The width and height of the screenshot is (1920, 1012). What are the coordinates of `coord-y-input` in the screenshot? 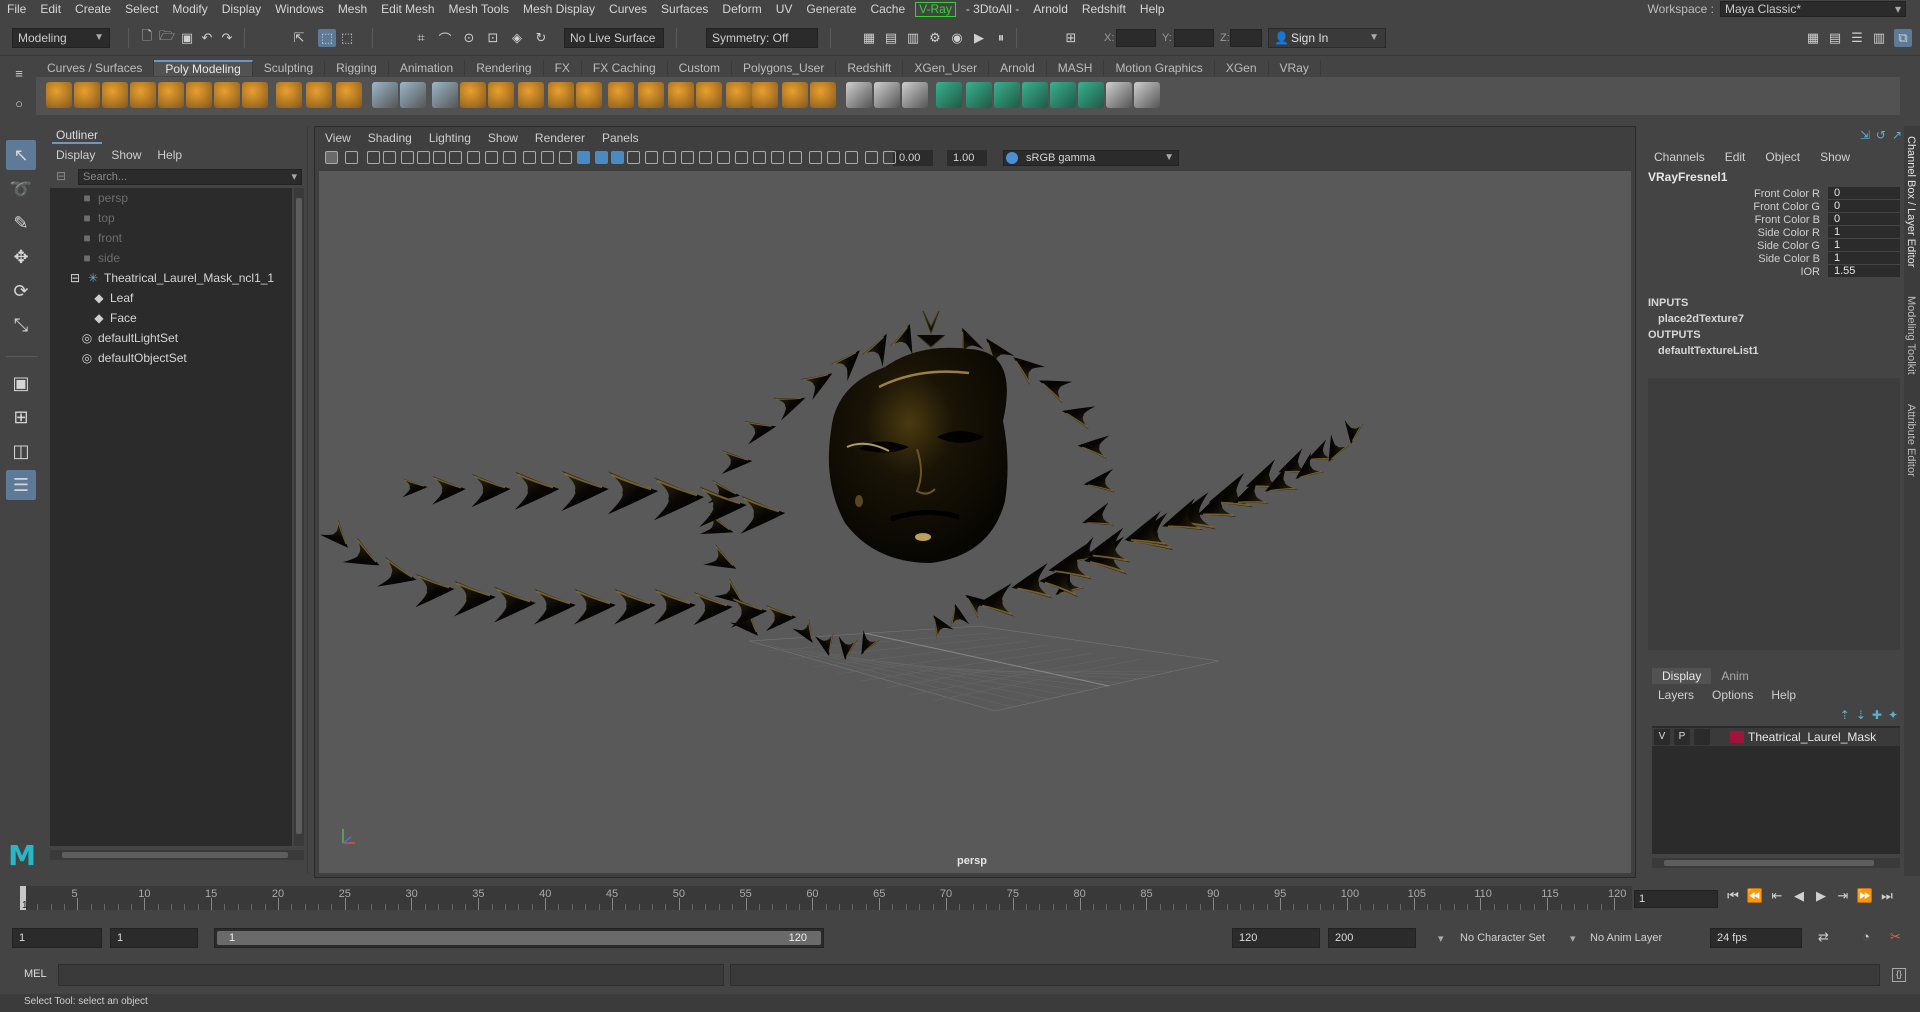 It's located at (1194, 38).